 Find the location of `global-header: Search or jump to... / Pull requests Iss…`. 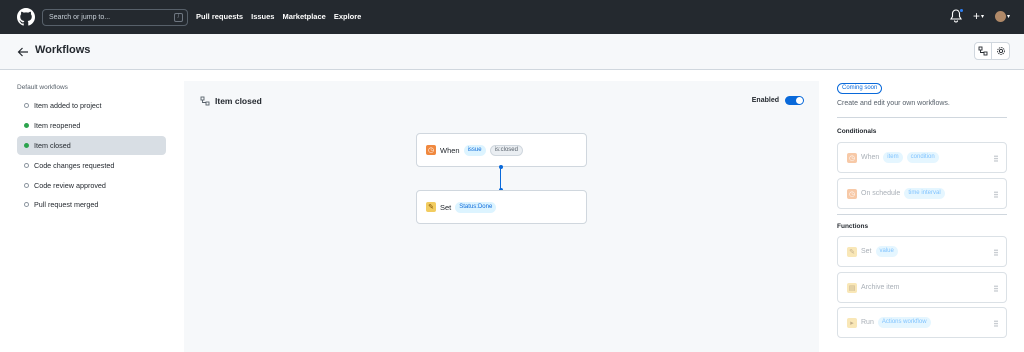

global-header: Search or jump to... / Pull requests Iss… is located at coordinates (512, 17).